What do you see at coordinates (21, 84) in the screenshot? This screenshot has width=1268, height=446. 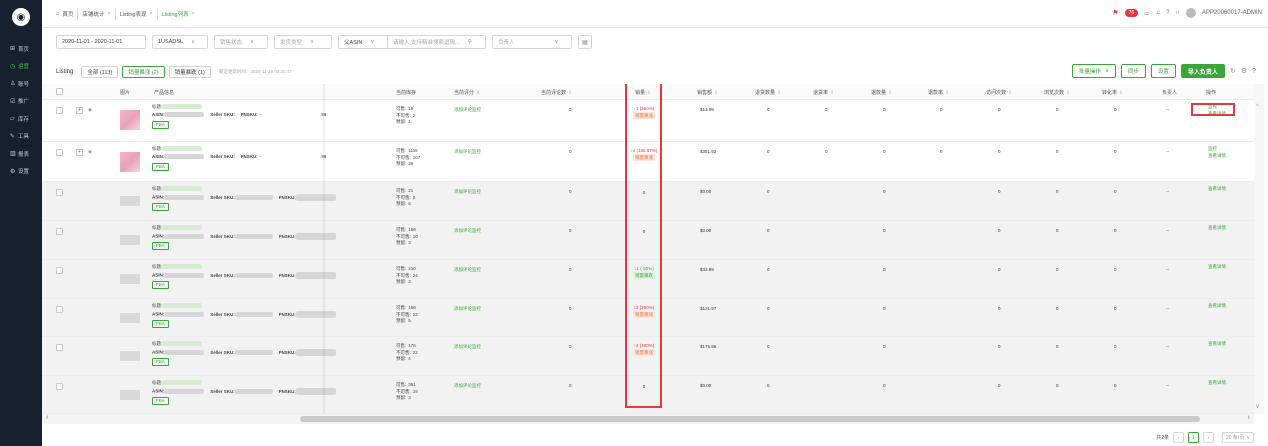 I see `sidebar-item-2: ♙ 账号` at bounding box center [21, 84].